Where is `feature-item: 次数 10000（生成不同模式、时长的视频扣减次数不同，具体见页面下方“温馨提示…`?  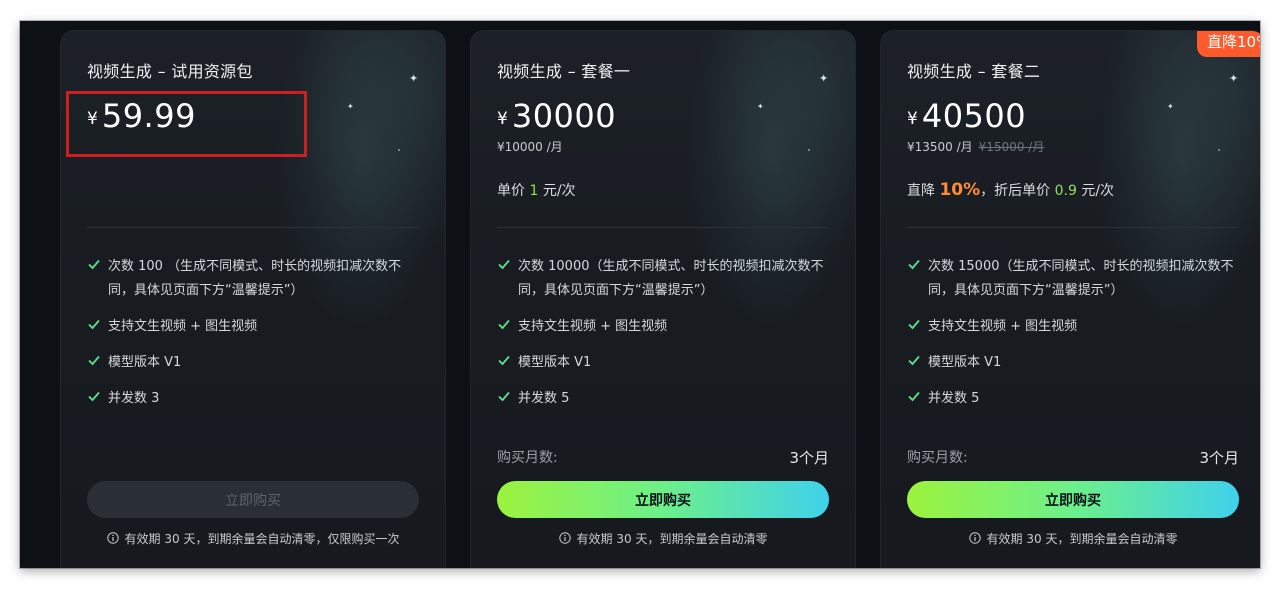
feature-item: 次数 10000（生成不同模式、时长的视频扣减次数不同，具体见页面下方“温馨提示… is located at coordinates (667, 279).